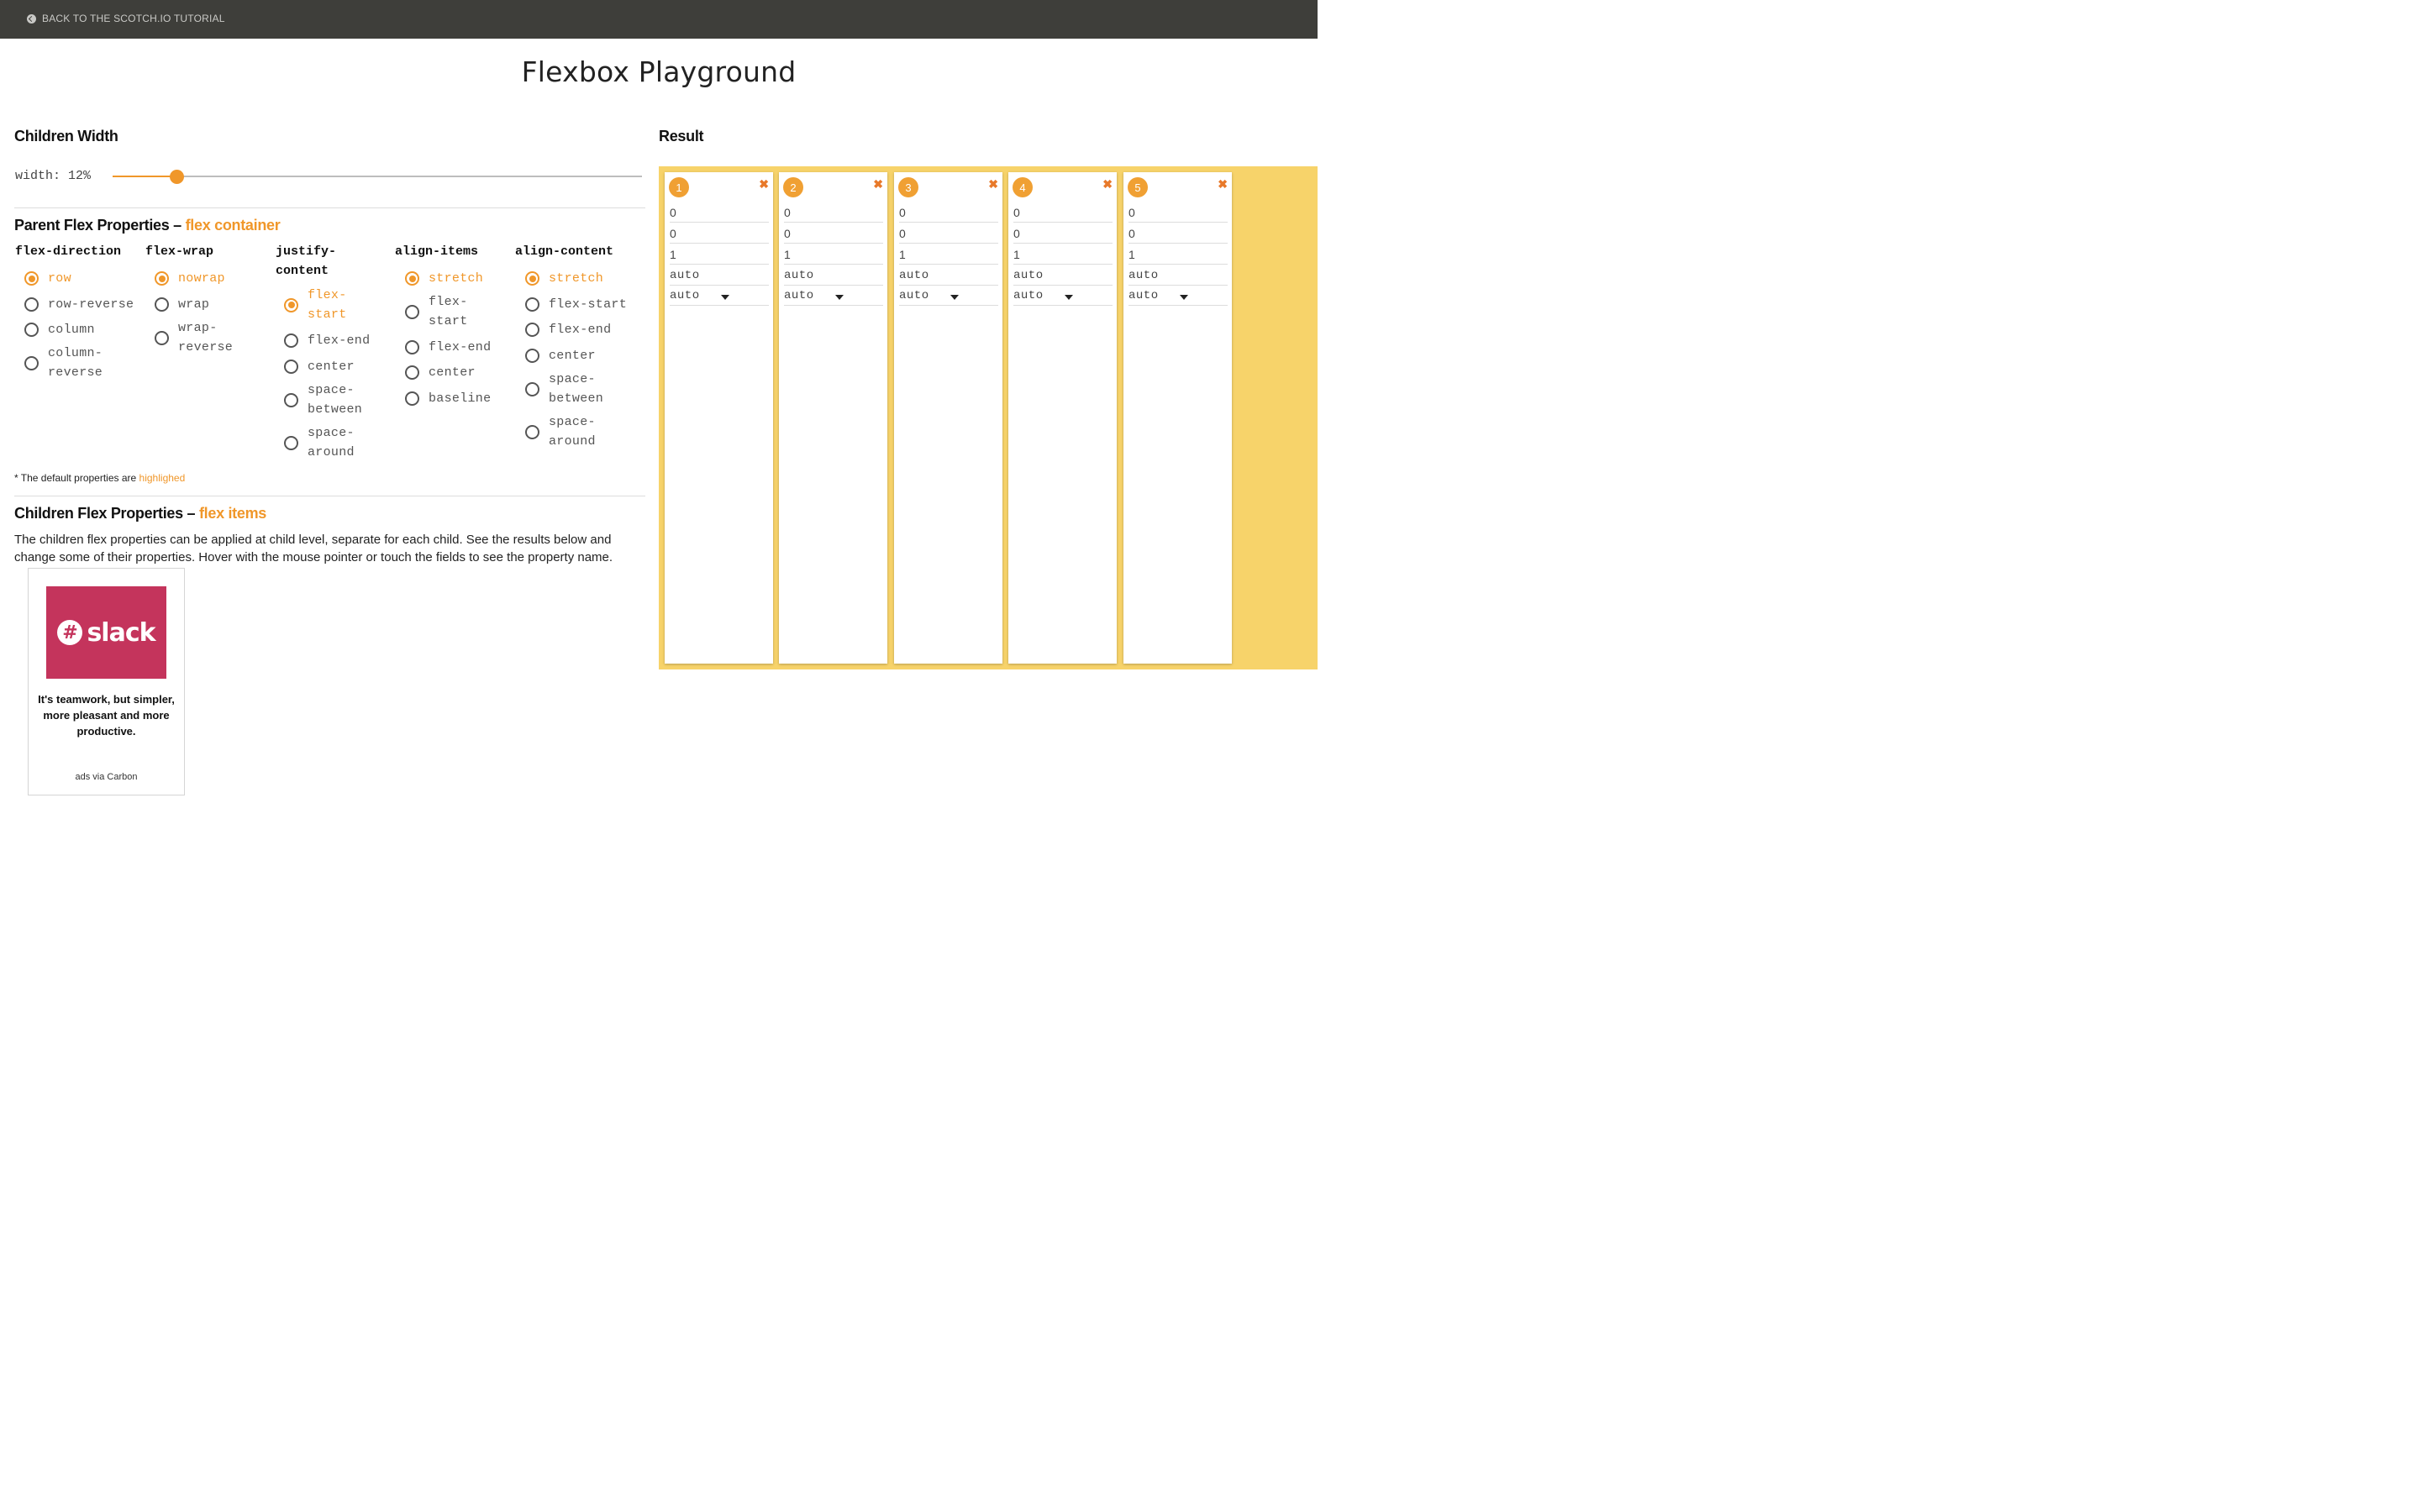 This screenshot has height=1512, width=2420. Describe the element at coordinates (79, 304) in the screenshot. I see `radio-row: row-reverse` at that location.